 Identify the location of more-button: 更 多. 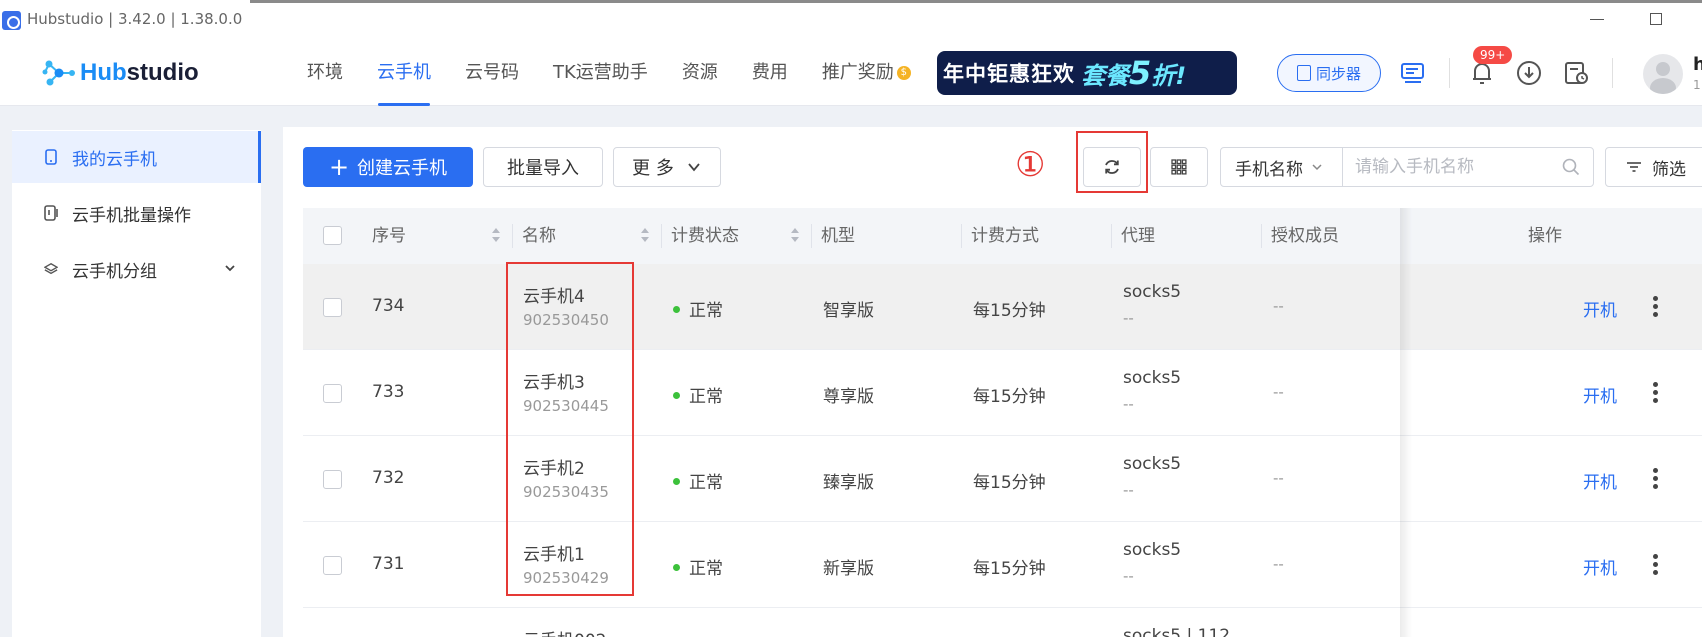
(667, 167).